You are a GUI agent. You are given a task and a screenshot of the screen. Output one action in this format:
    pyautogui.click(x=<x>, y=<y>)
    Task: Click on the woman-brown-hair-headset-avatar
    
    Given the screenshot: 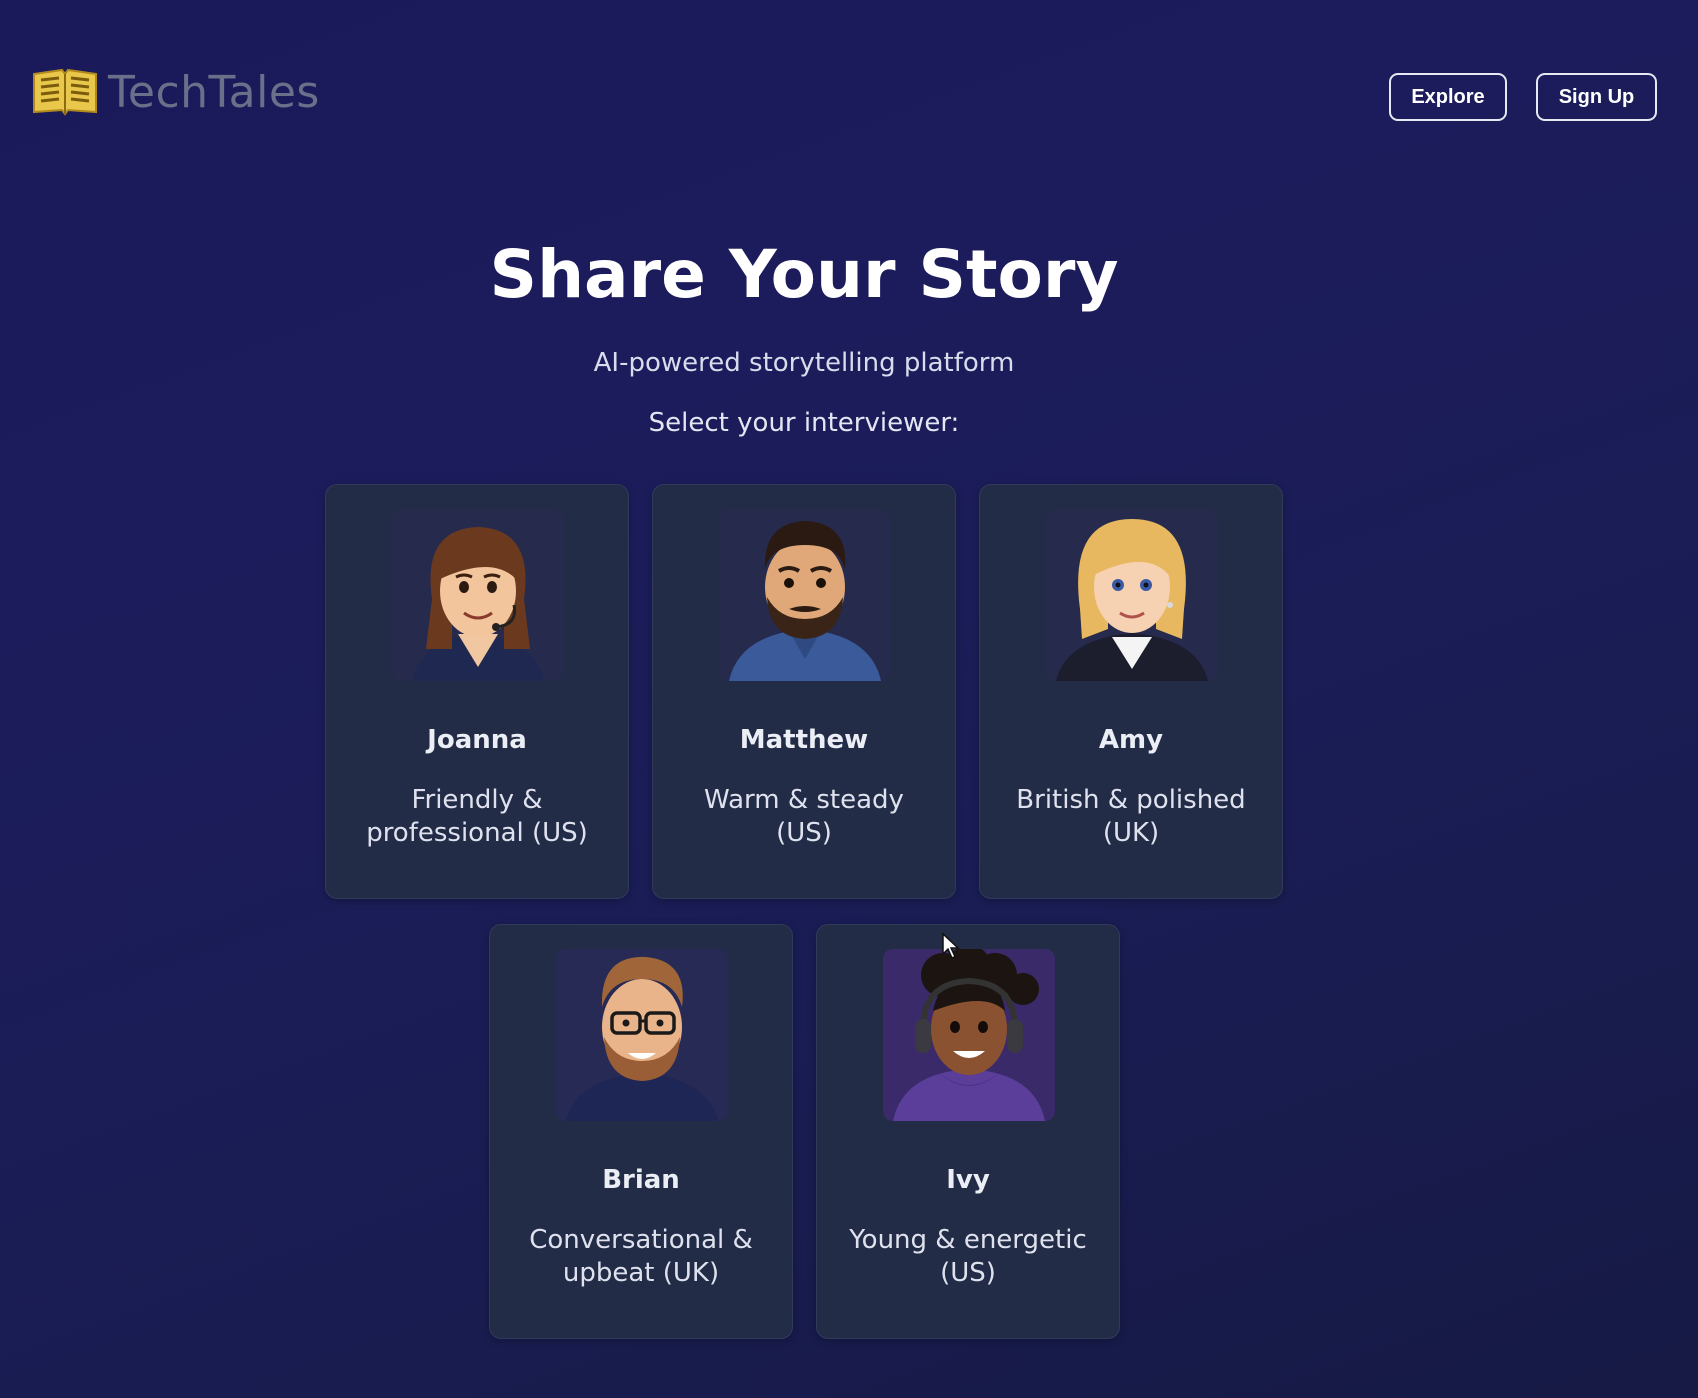 What is the action you would take?
    pyautogui.click(x=478, y=595)
    